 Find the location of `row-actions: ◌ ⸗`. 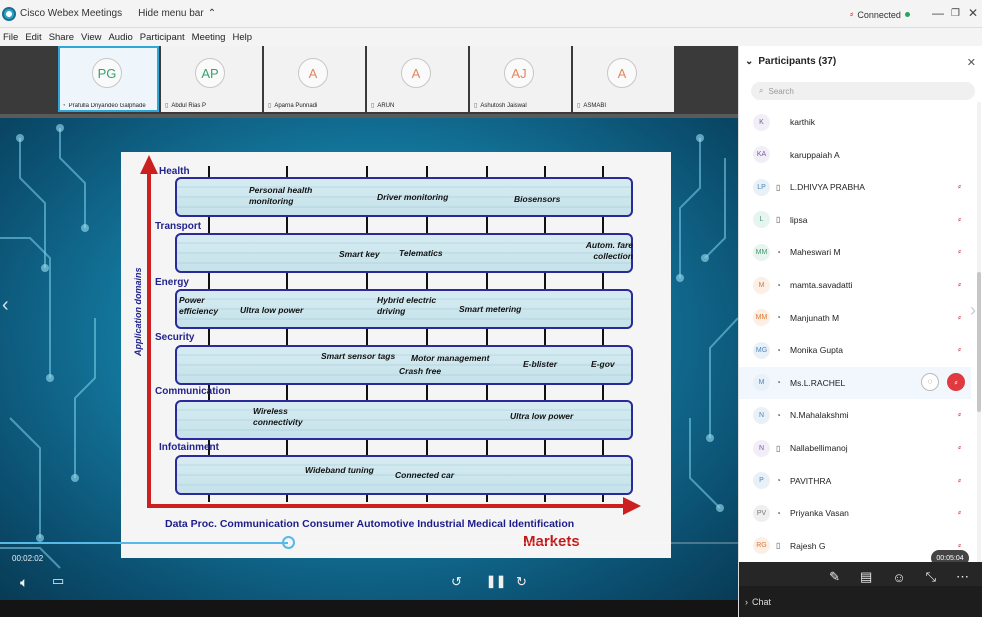

row-actions: ◌ ⸗ is located at coordinates (943, 381).